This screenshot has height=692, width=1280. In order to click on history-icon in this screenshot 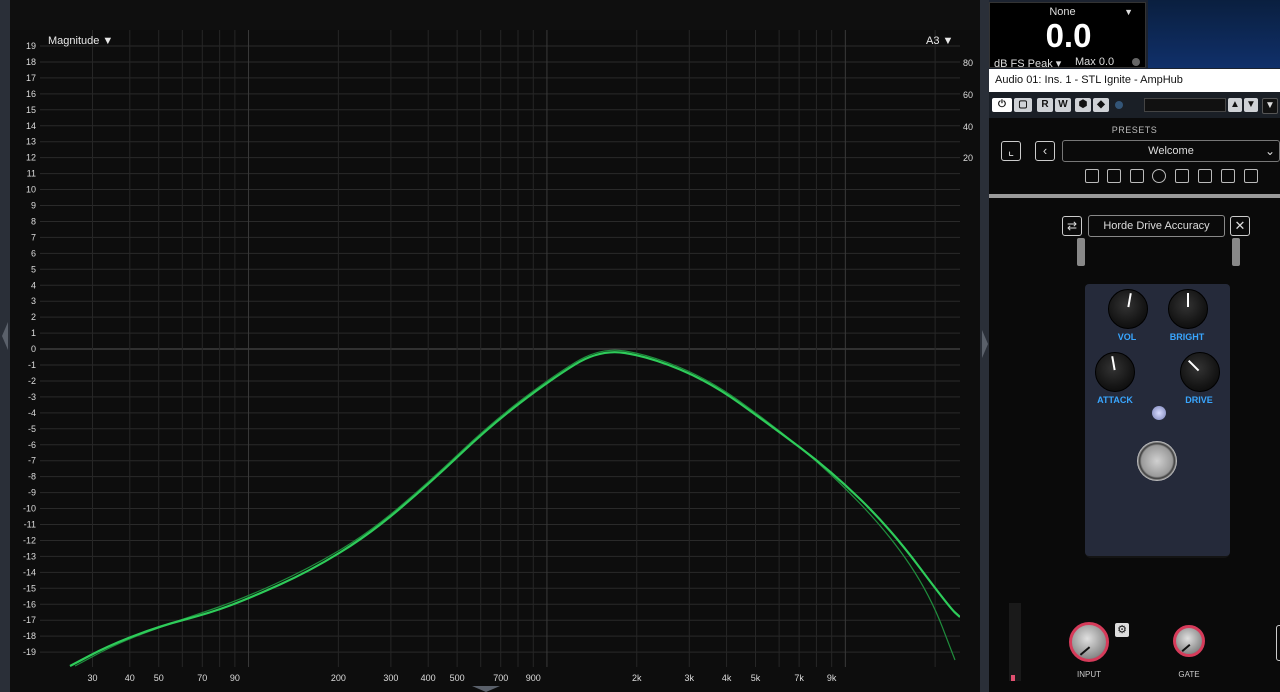, I will do `click(1159, 176)`.